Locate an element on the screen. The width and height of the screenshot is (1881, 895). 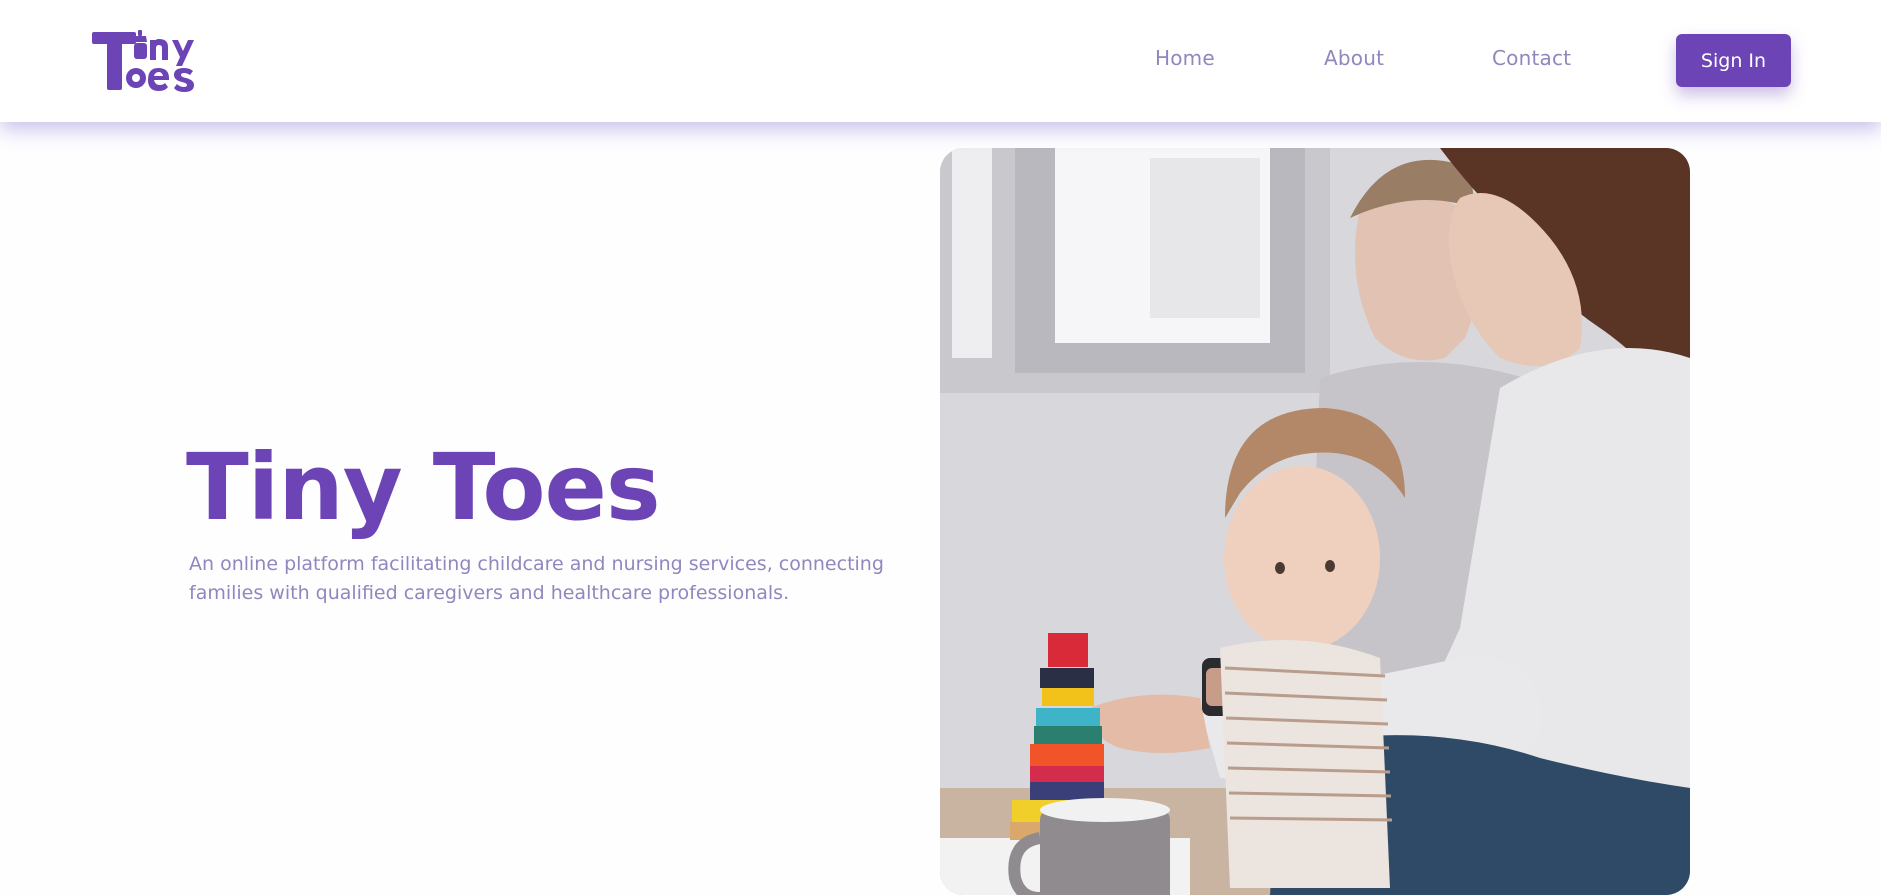
brand-logo is located at coordinates (152, 61).